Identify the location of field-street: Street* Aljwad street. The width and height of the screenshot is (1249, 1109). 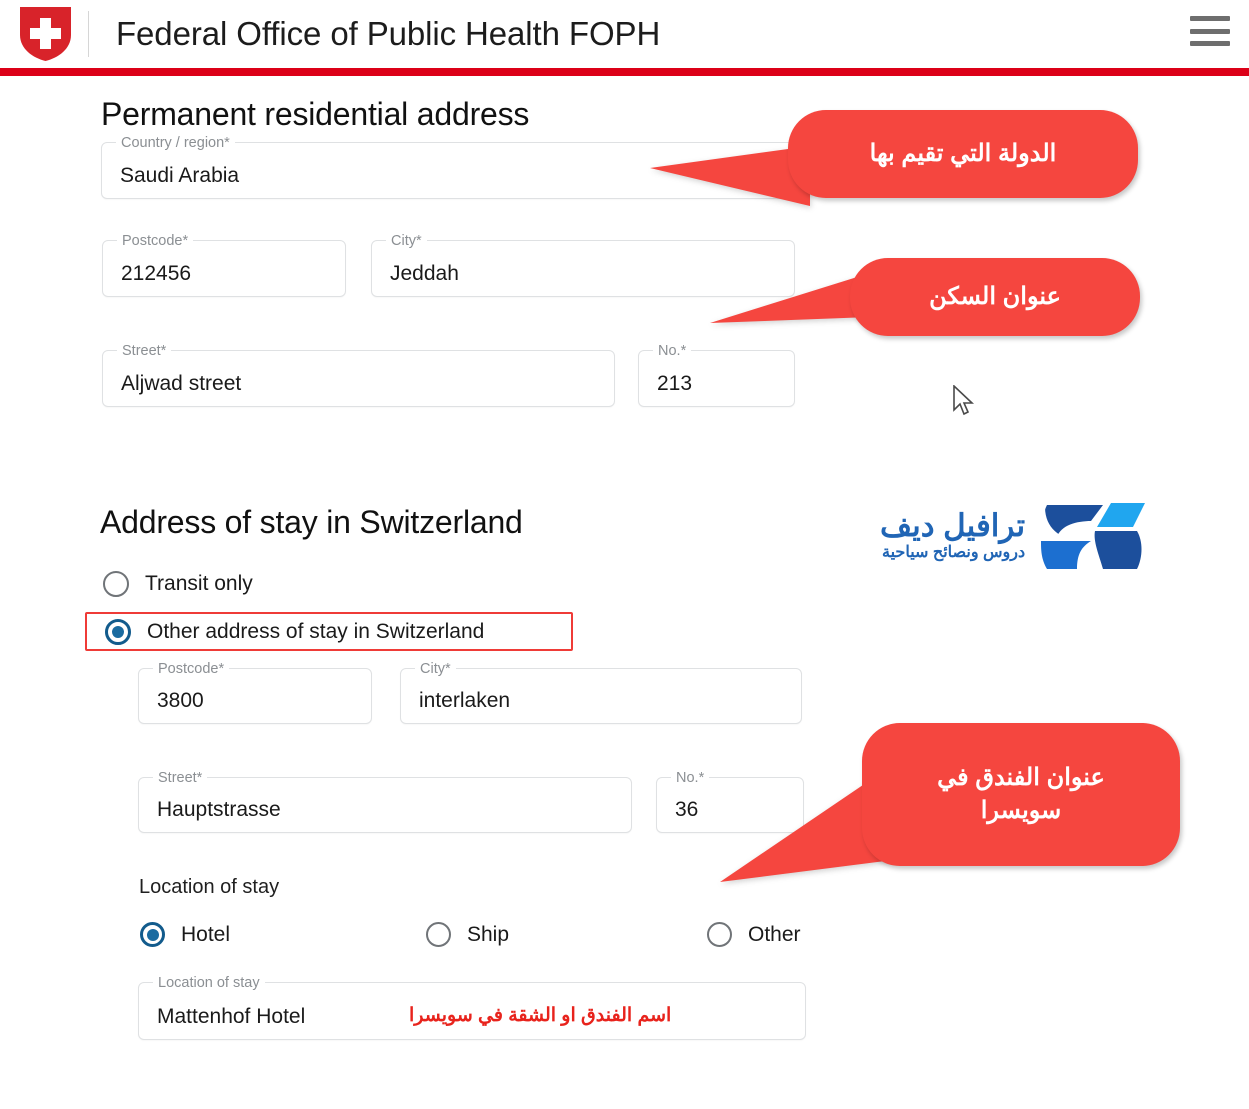
(358, 375).